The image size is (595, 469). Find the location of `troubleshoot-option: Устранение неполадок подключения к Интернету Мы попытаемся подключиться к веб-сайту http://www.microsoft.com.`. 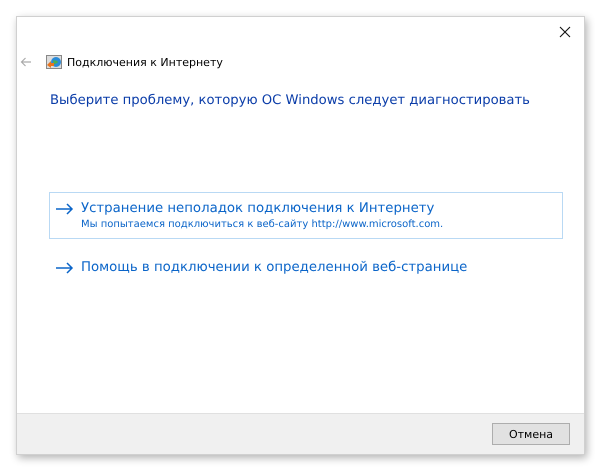

troubleshoot-option: Устранение неполадок подключения к Интернету Мы попытаемся подключиться к веб-сайту http://www.microsoft.com. is located at coordinates (306, 215).